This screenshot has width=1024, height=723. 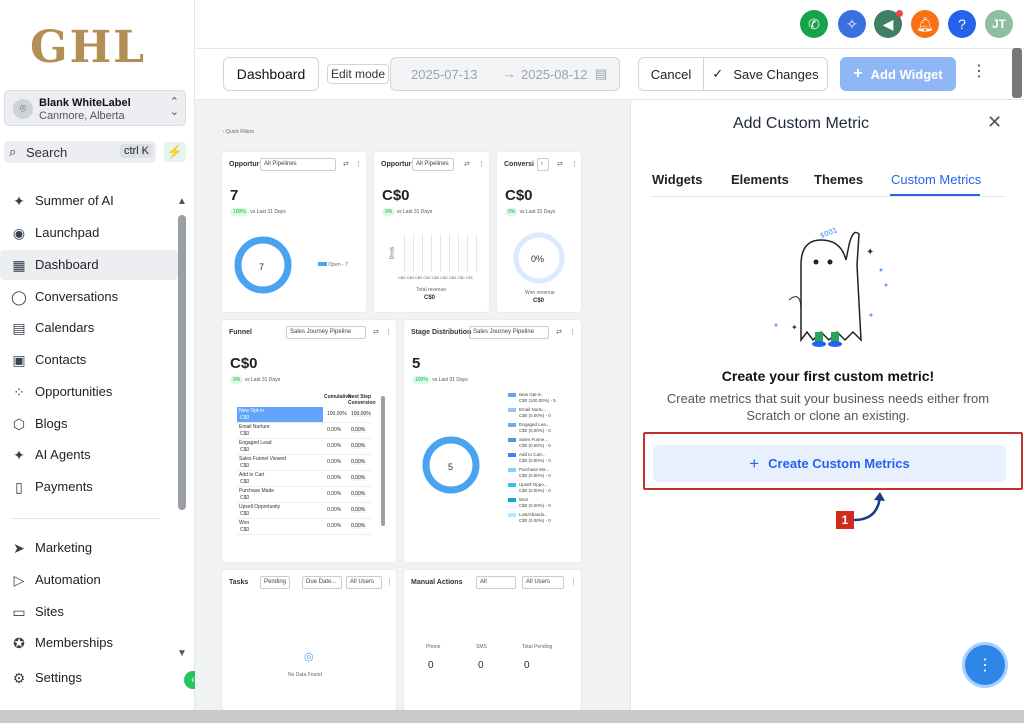 What do you see at coordinates (677, 179) in the screenshot?
I see `tab-widgets: Widgets` at bounding box center [677, 179].